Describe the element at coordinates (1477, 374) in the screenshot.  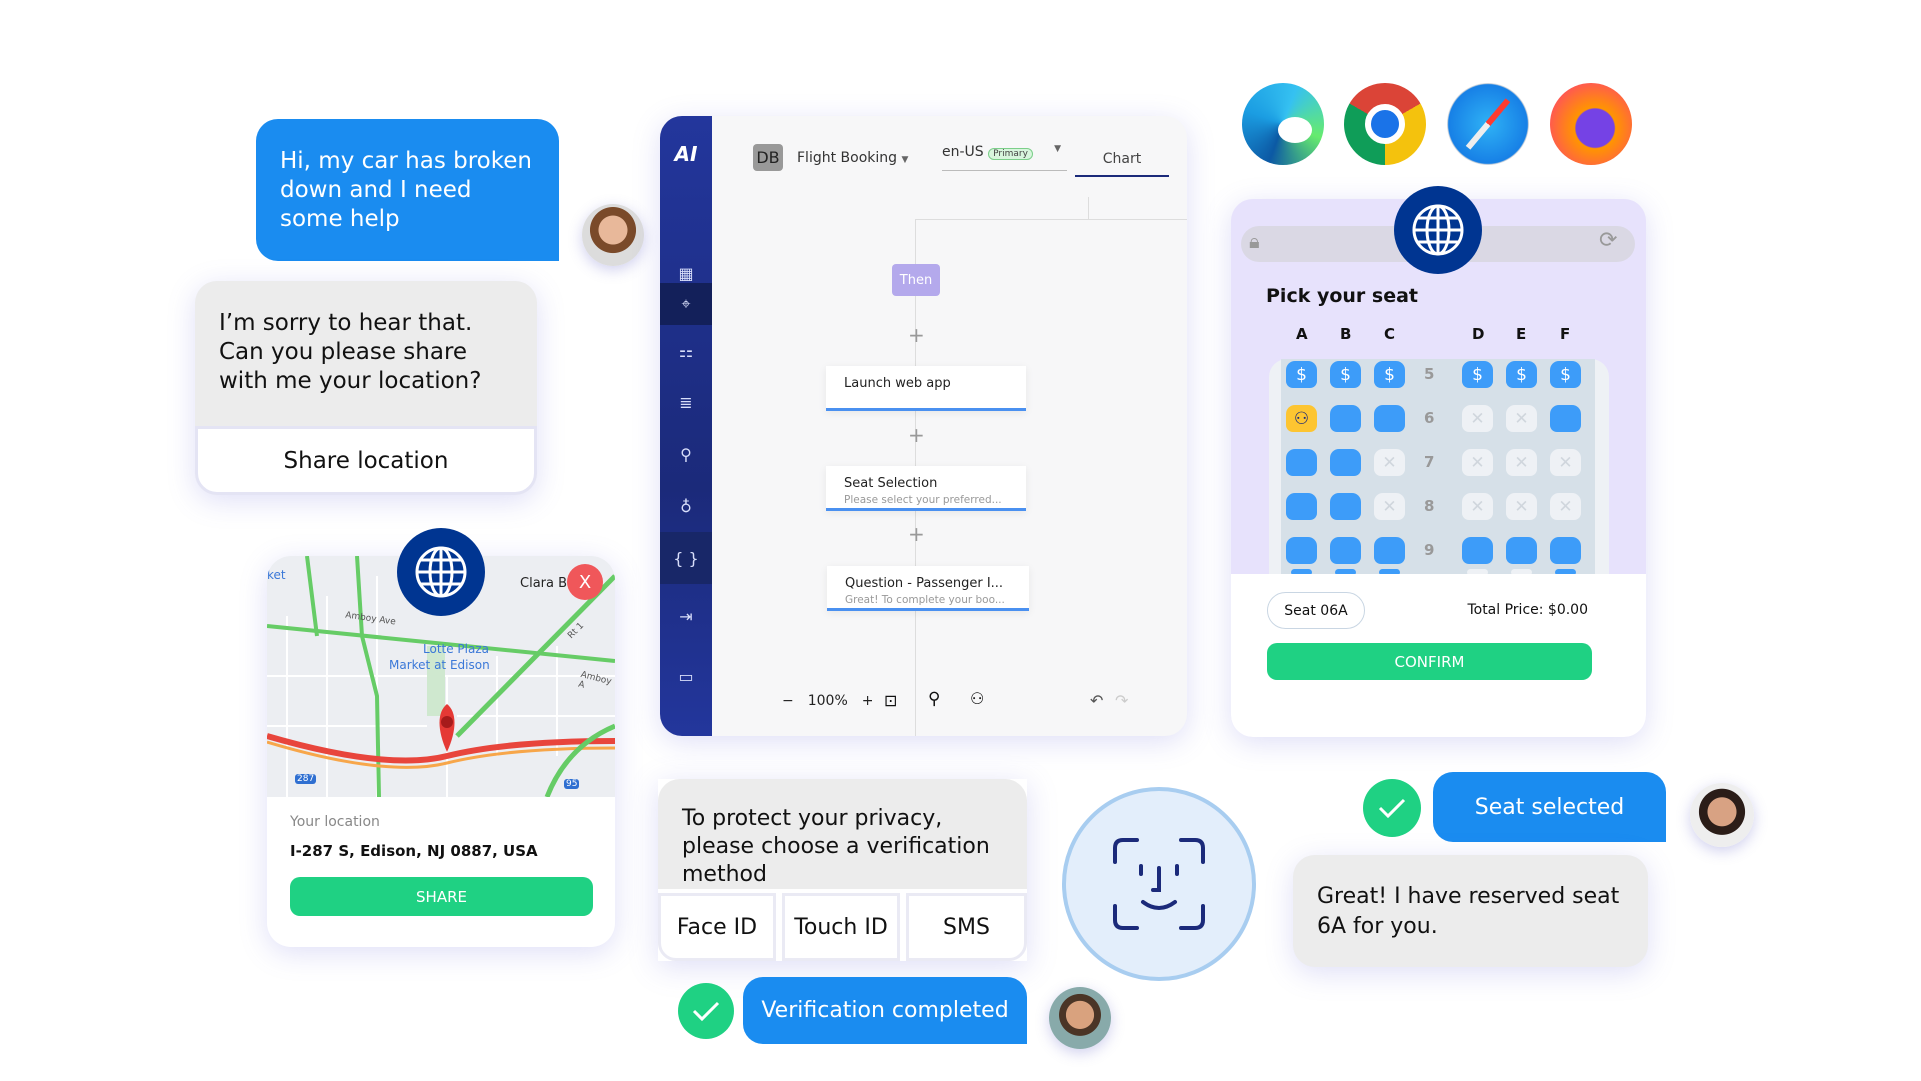
I see `seat-5D: $` at that location.